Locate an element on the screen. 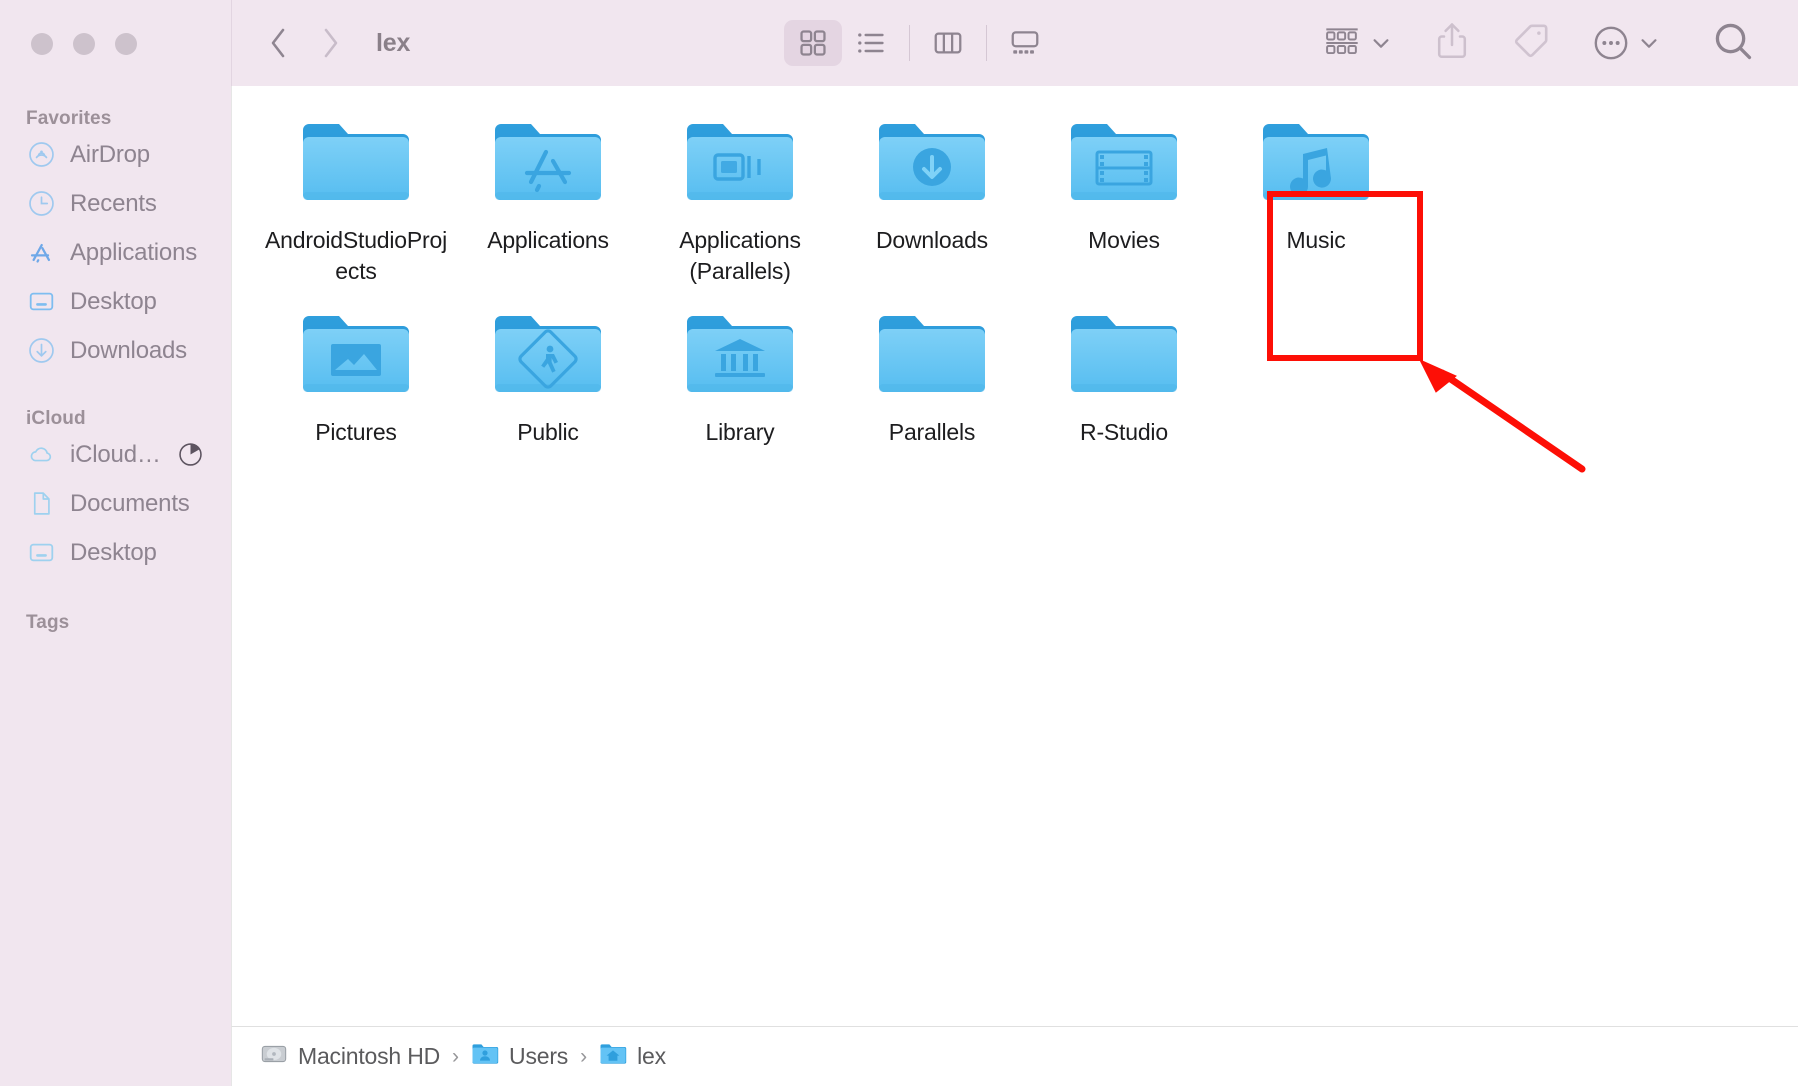 The image size is (1798, 1086). cloud-icon is located at coordinates (41, 454).